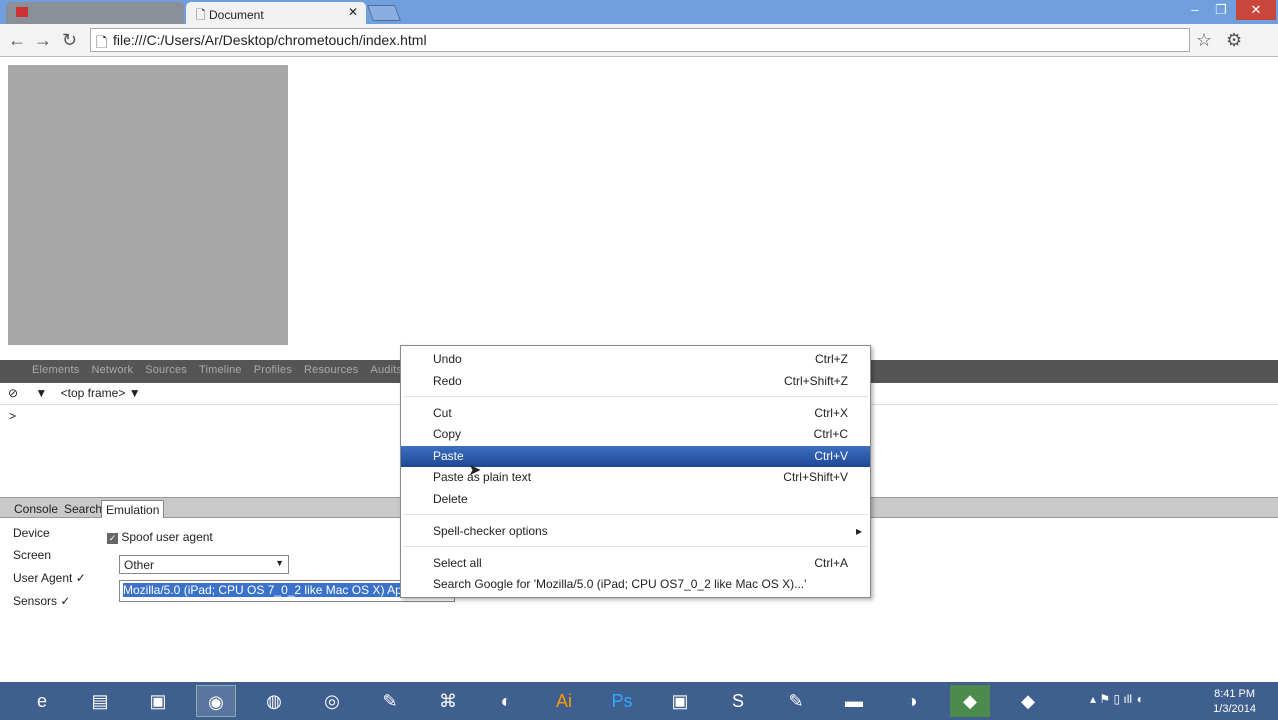  Describe the element at coordinates (1116, 699) in the screenshot. I see `system-tray-icons: ▴ ⚑ ▯ ıll ◖` at that location.